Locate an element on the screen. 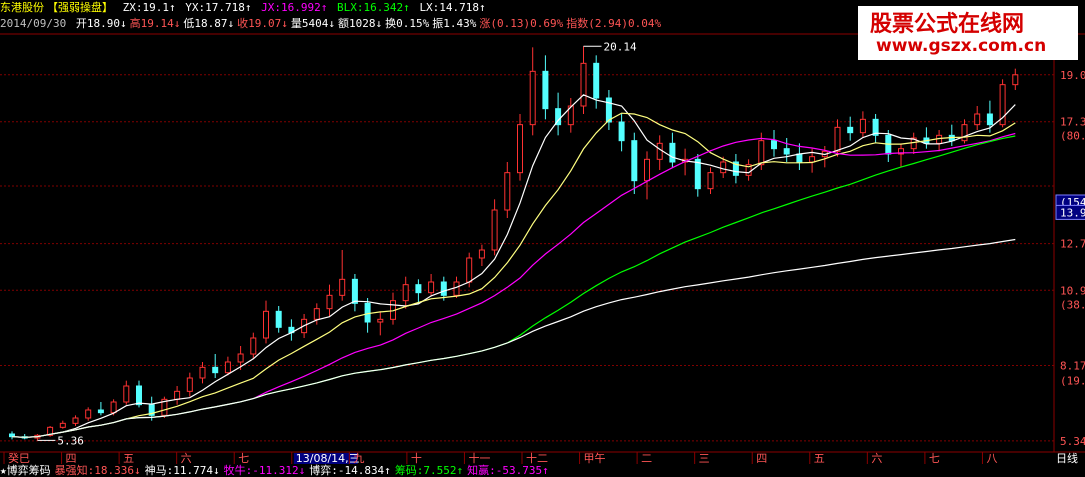 The width and height of the screenshot is (1085, 477). price-axis-label-7: (38.2%) is located at coordinates (1072, 305).